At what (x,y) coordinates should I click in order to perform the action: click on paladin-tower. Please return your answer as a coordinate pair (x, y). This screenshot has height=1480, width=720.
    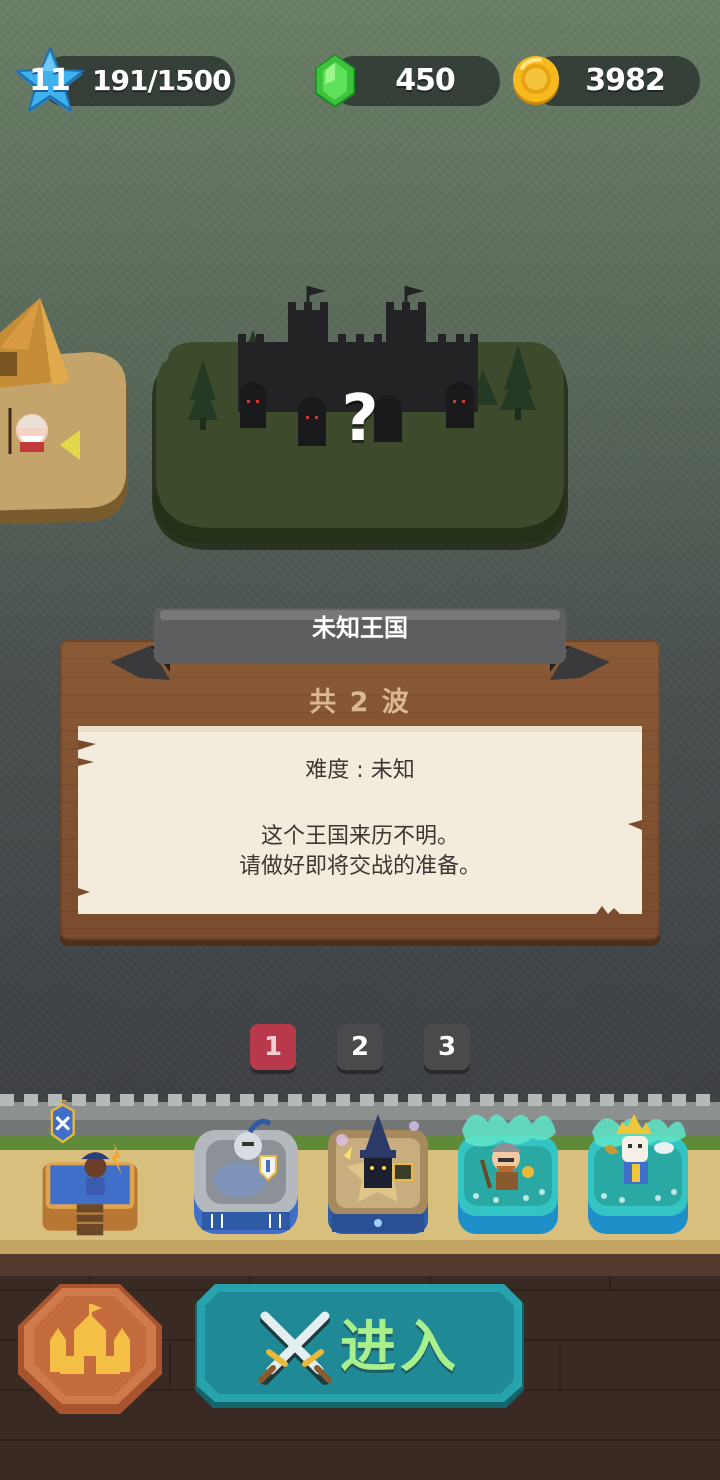
    Looking at the image, I should click on (638, 1170).